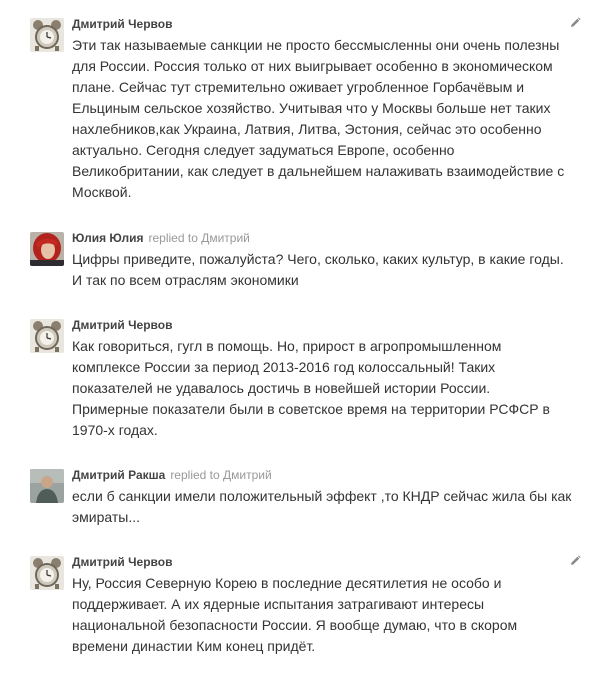 The image size is (608, 681). Describe the element at coordinates (118, 475) in the screenshot. I see `author-name: Дмитрий Ракша` at that location.